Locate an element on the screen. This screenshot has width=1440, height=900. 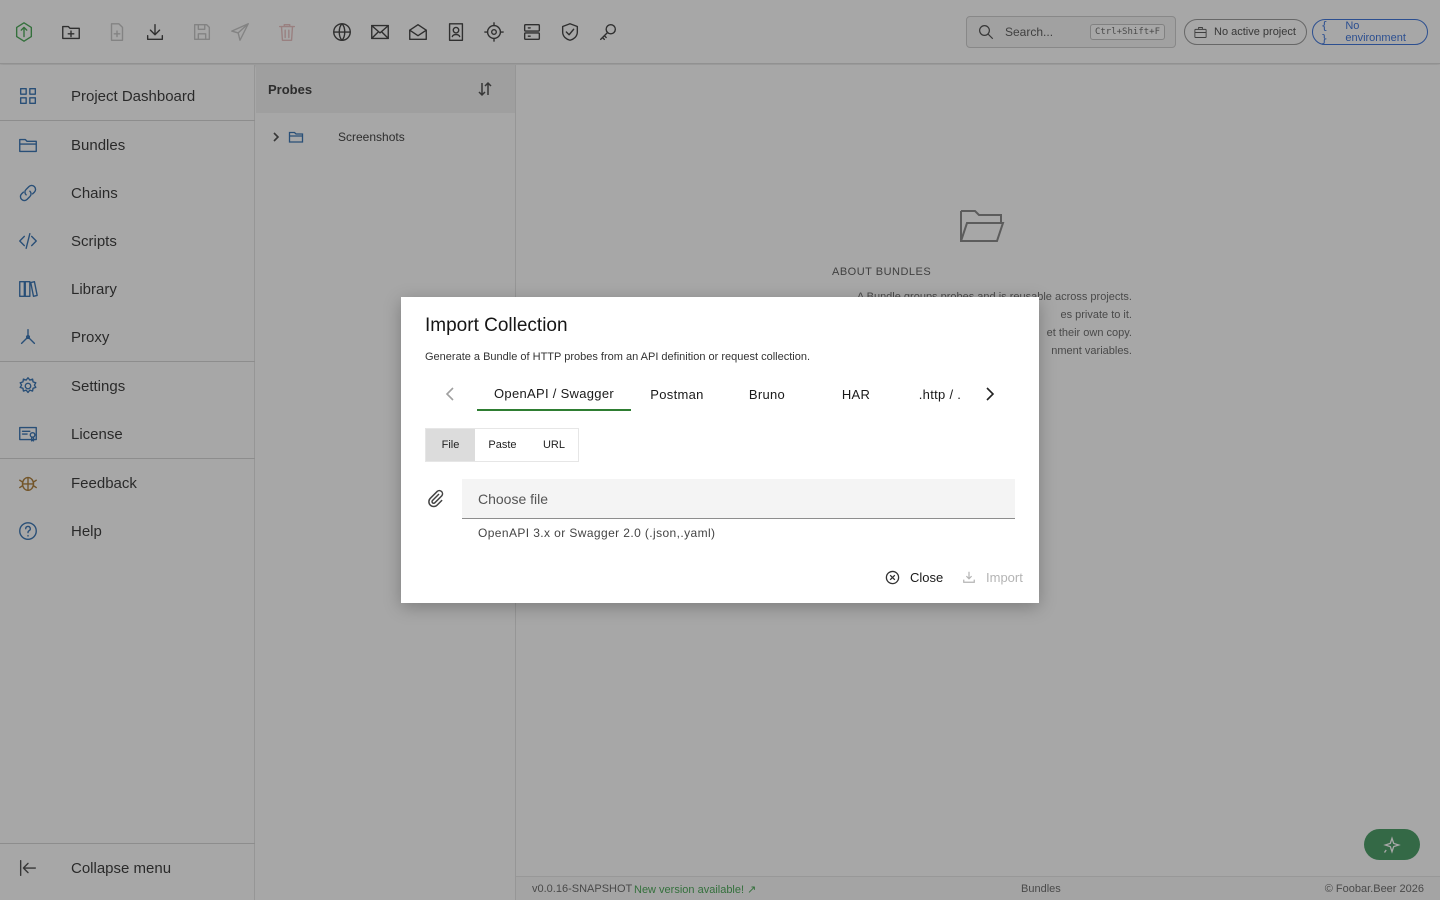
source-mode-file: File is located at coordinates (450, 445).